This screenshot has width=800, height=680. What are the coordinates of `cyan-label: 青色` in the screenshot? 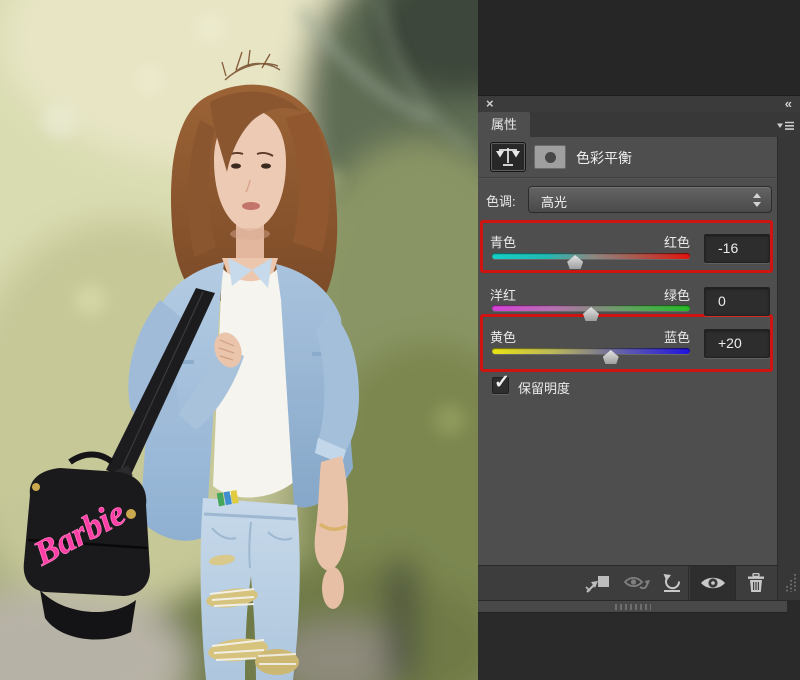 It's located at (503, 242).